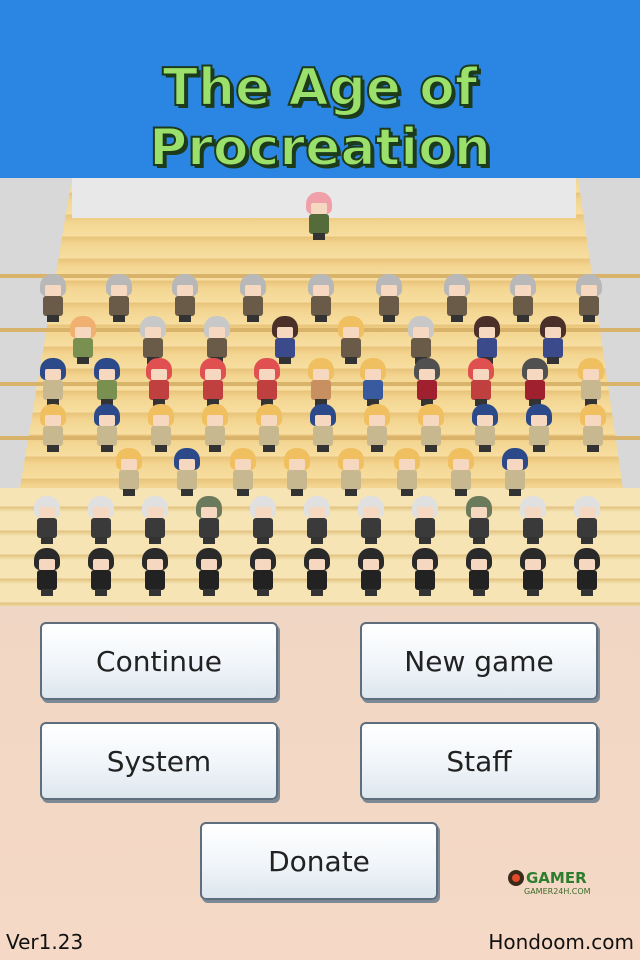 This screenshot has width=640, height=960. I want to click on game-title: The Age of Procreation, so click(320, 118).